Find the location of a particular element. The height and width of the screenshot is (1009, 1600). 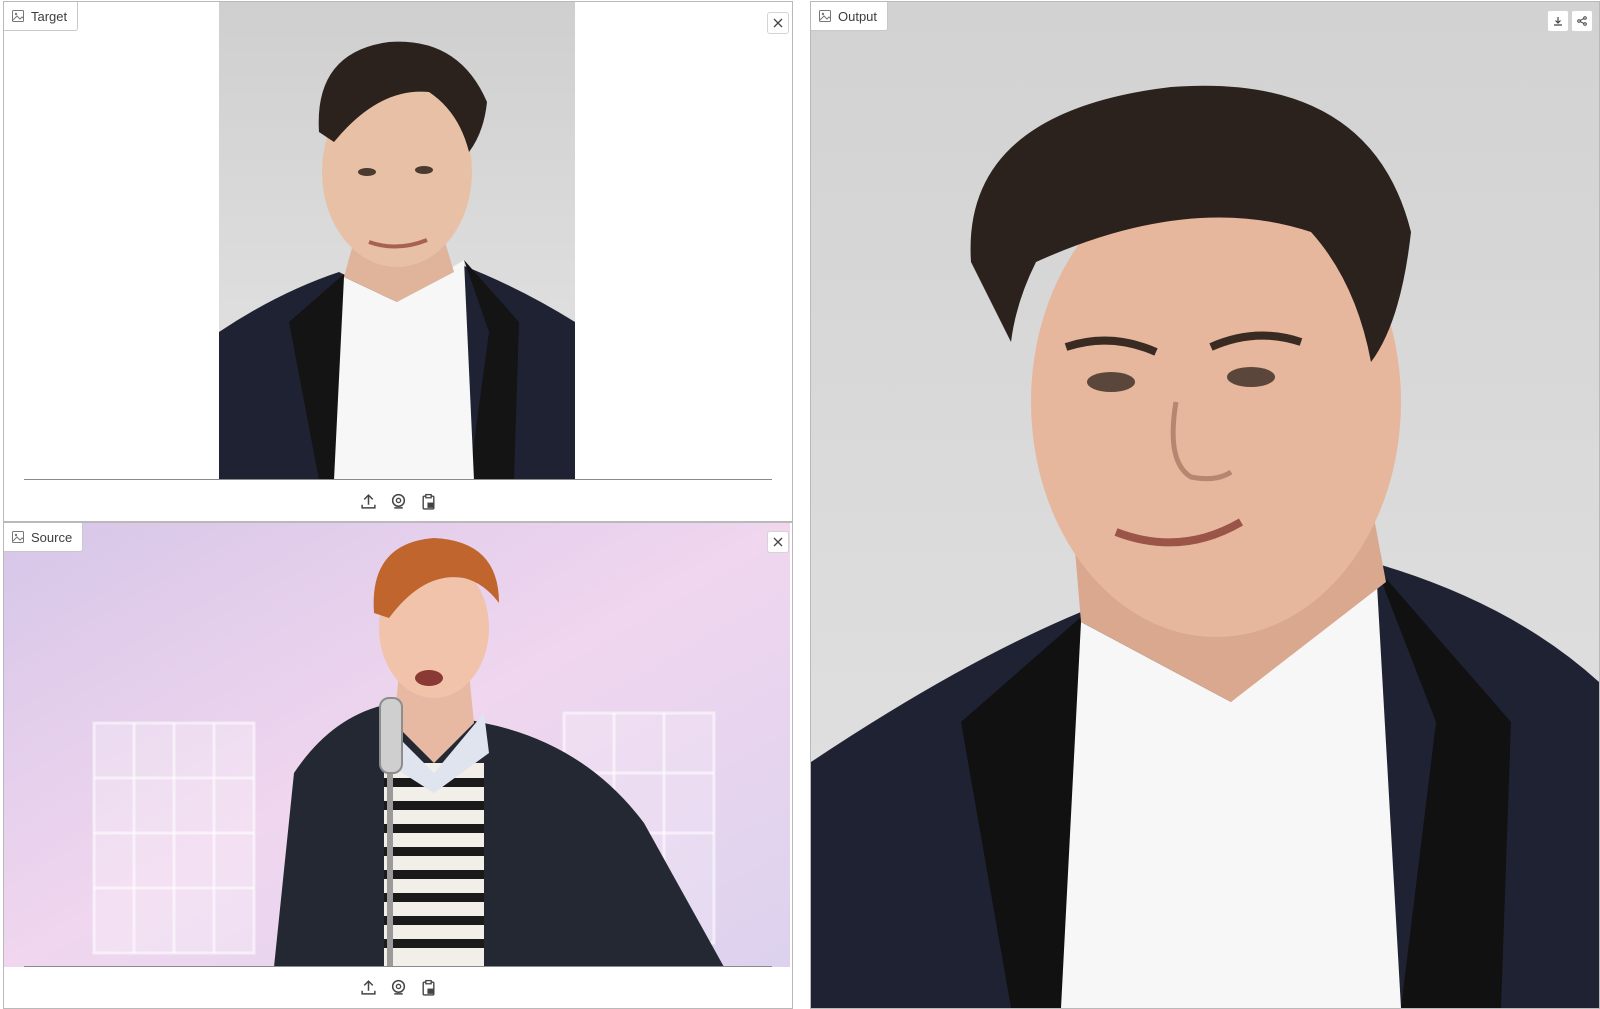

output-download-button is located at coordinates (1558, 21).